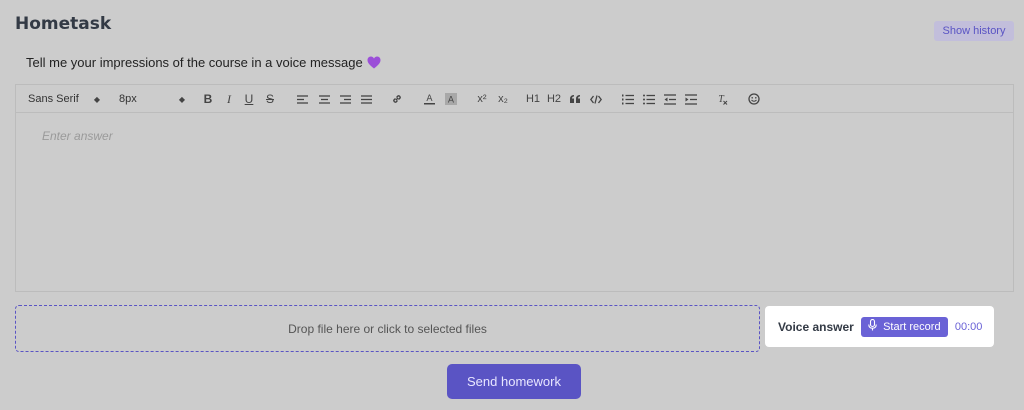  What do you see at coordinates (397, 99) in the screenshot?
I see `link-icon` at bounding box center [397, 99].